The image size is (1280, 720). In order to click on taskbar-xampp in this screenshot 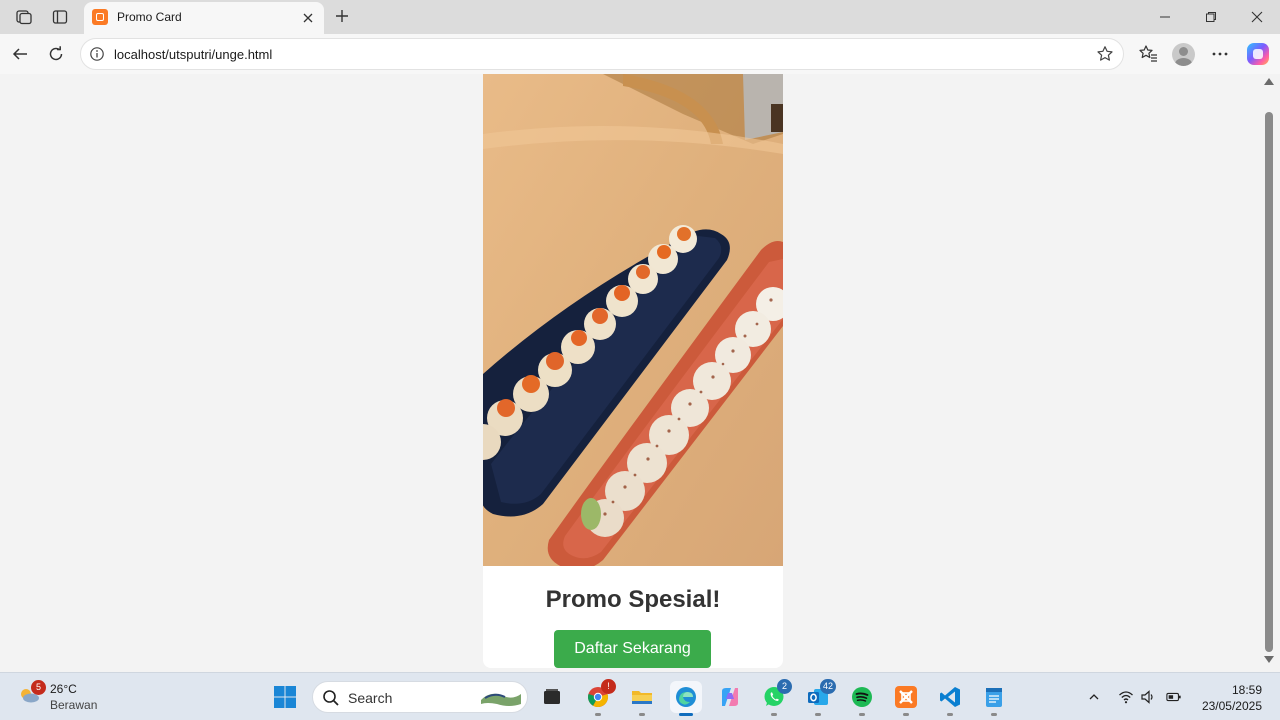, I will do `click(906, 698)`.